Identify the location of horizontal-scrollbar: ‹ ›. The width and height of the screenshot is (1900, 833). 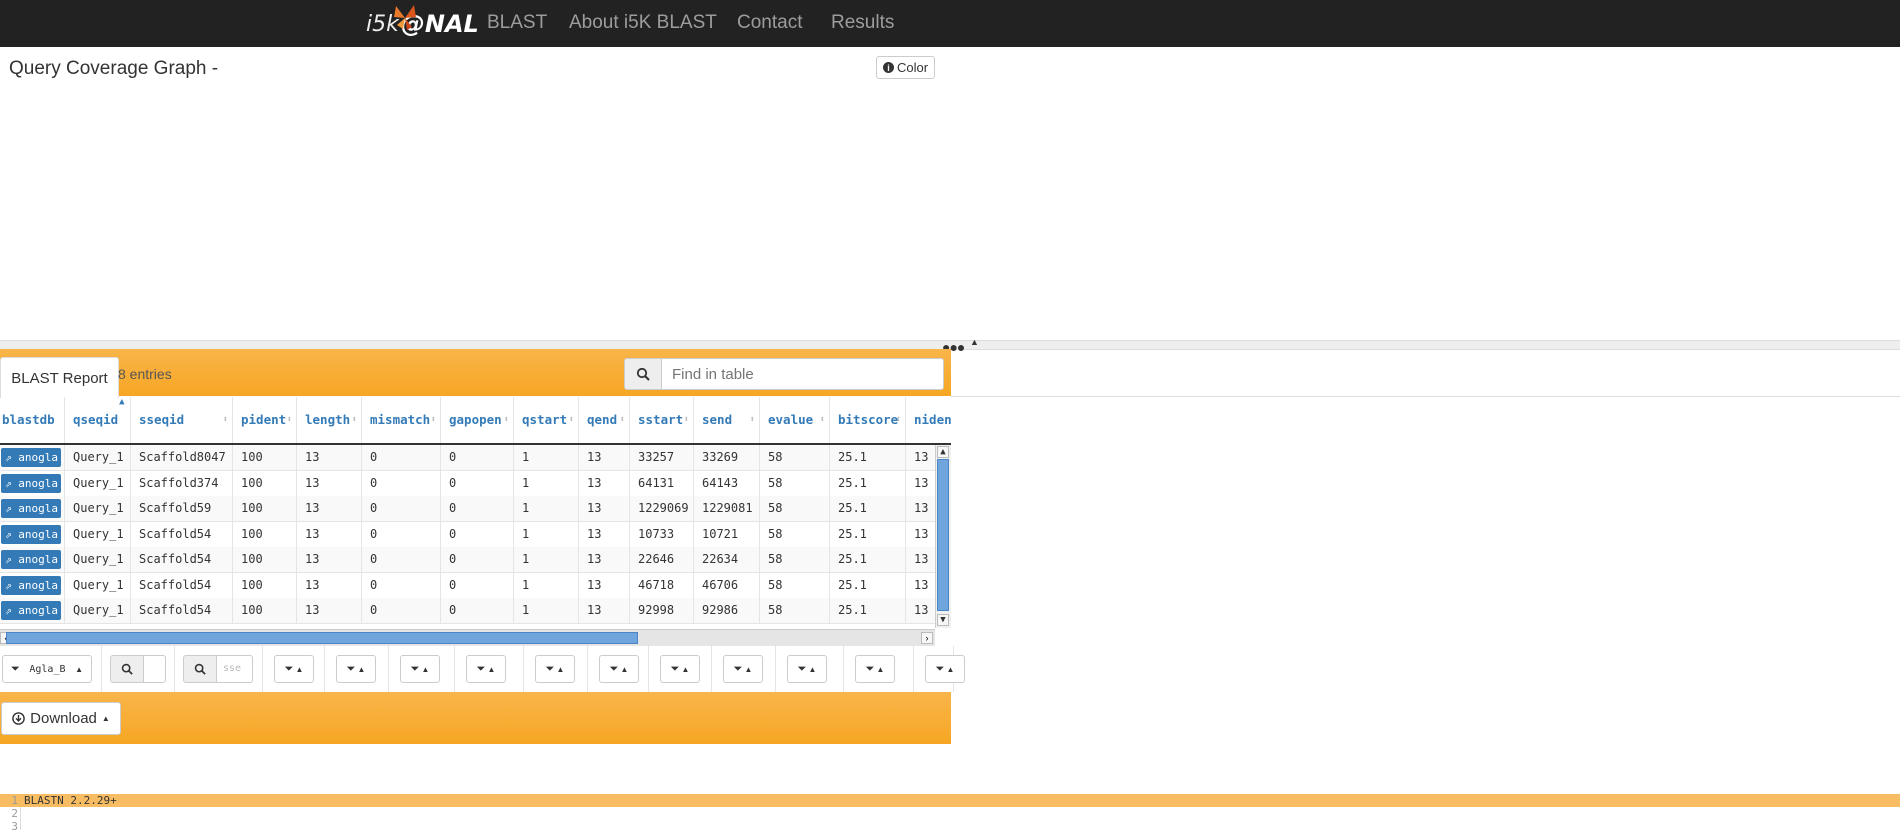
(467, 637).